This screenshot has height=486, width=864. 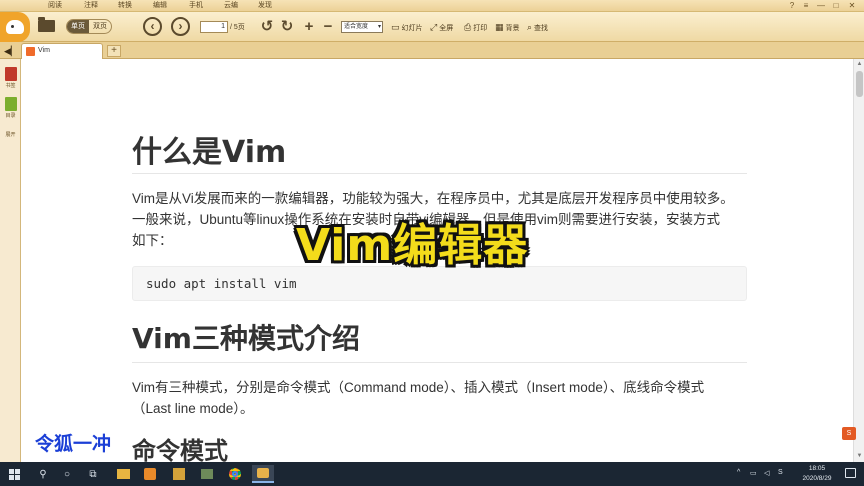 I want to click on zoom-in-icon: +, so click(x=309, y=26).